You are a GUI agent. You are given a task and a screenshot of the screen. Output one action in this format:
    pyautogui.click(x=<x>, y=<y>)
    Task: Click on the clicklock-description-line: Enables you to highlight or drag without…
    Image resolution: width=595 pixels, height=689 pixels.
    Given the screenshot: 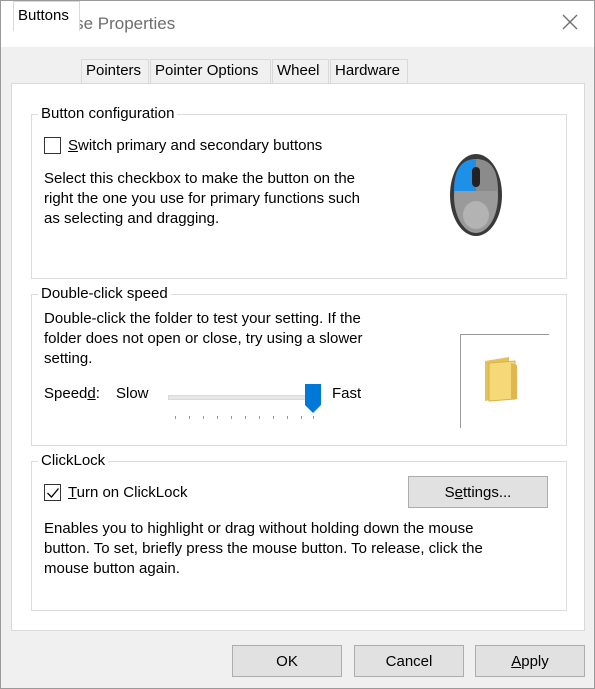 What is the action you would take?
    pyautogui.click(x=259, y=528)
    